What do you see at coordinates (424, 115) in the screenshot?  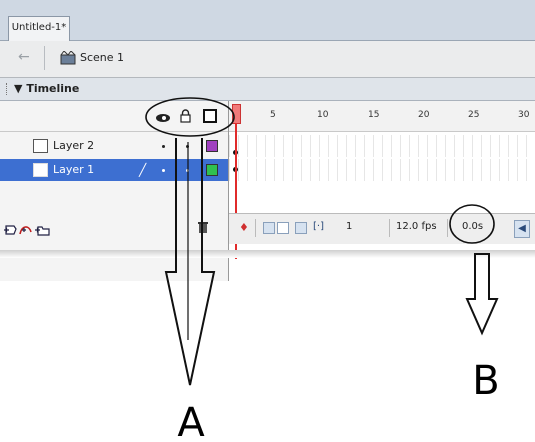 I see `frame-number: 20` at bounding box center [424, 115].